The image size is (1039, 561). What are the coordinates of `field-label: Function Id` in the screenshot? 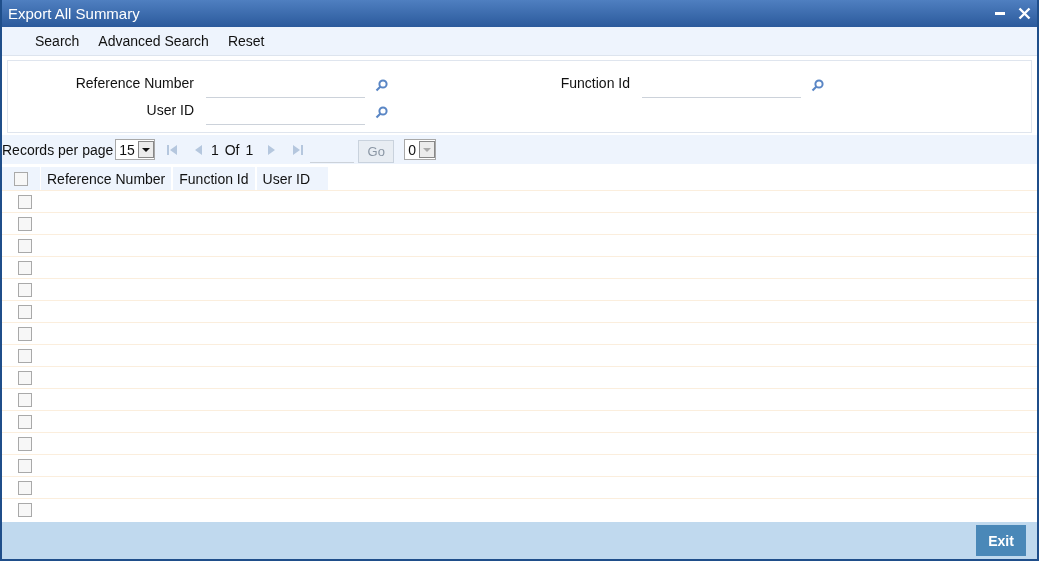 It's located at (595, 83).